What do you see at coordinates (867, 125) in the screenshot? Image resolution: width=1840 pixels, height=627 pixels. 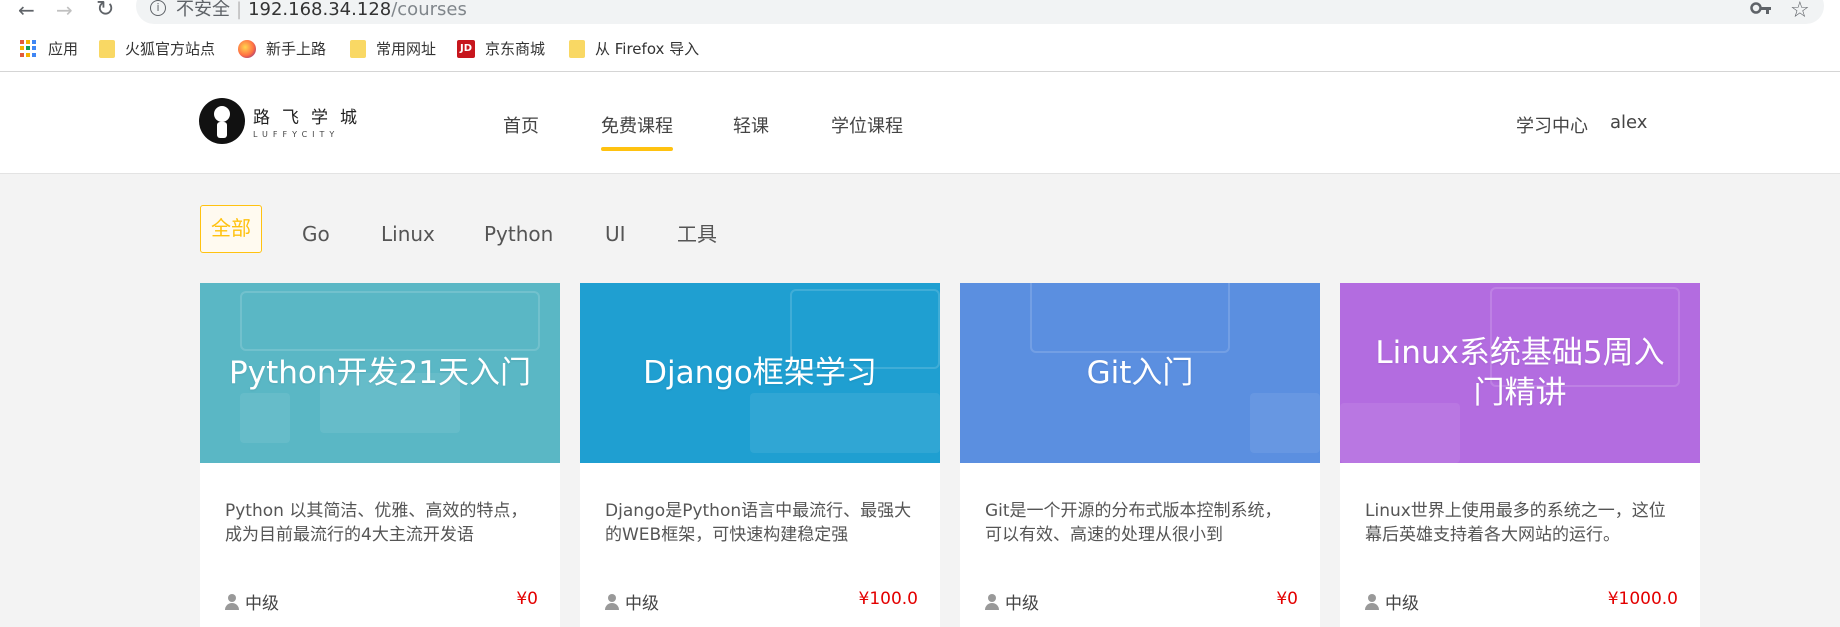 I see `nav-degree-courses: 学位课程` at bounding box center [867, 125].